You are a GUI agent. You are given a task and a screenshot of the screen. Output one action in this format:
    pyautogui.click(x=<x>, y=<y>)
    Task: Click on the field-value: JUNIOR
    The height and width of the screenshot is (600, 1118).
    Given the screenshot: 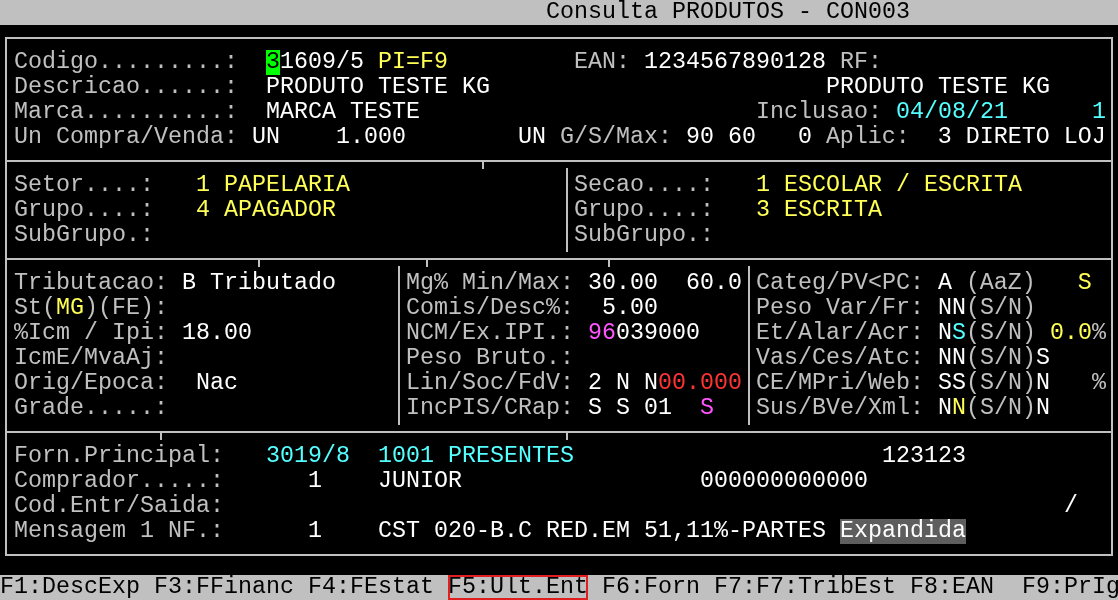 What is the action you would take?
    pyautogui.click(x=419, y=481)
    